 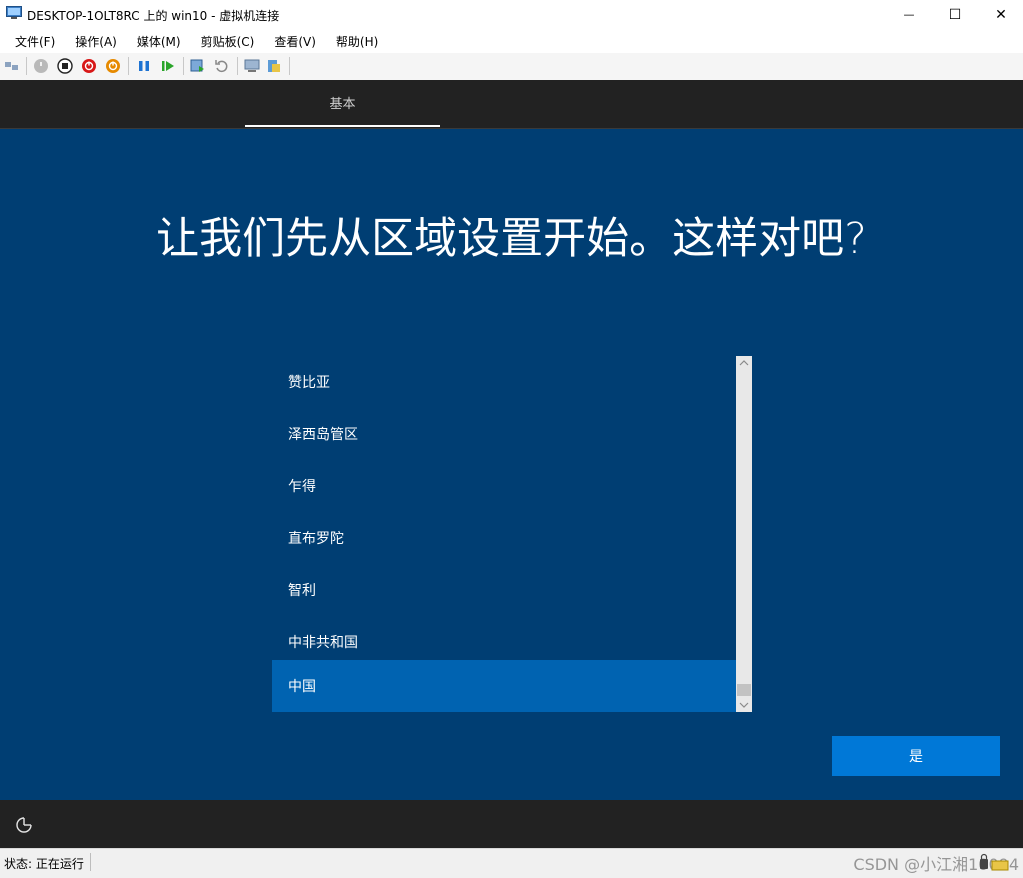 I want to click on oobe-footer, so click(x=511, y=824).